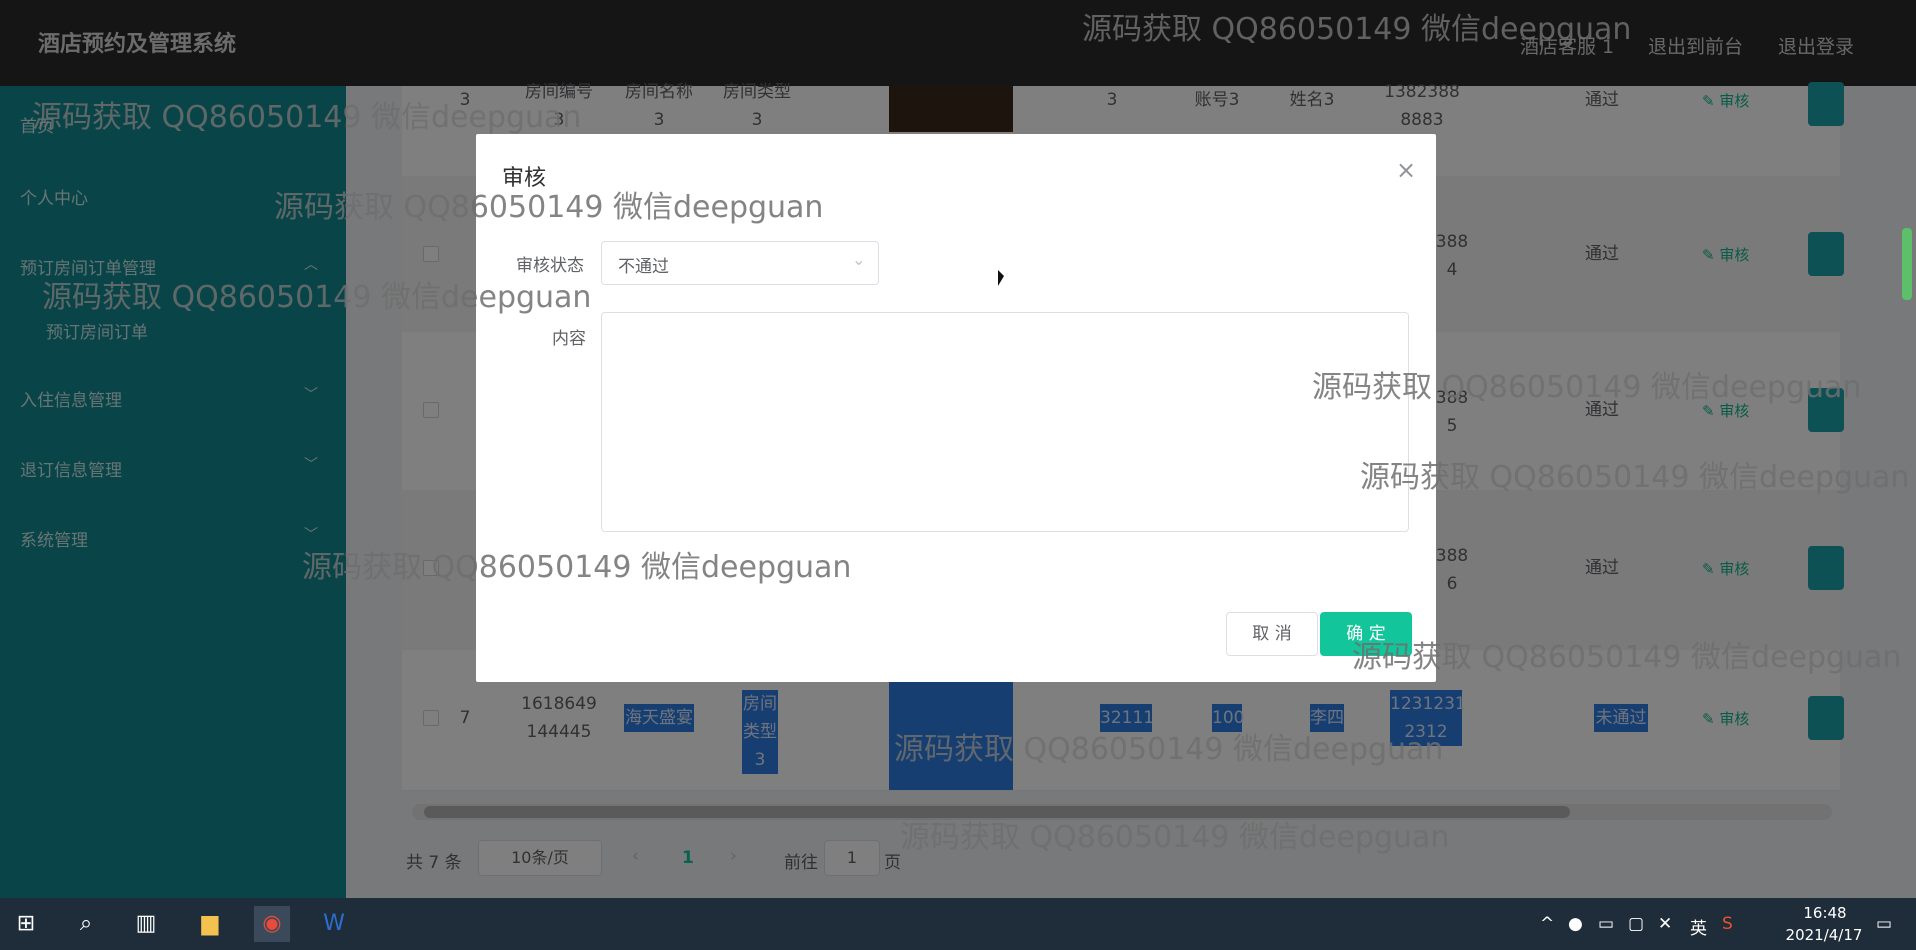 Image resolution: width=1916 pixels, height=950 pixels. Describe the element at coordinates (1606, 924) in the screenshot. I see `battery-icon: ▭` at that location.